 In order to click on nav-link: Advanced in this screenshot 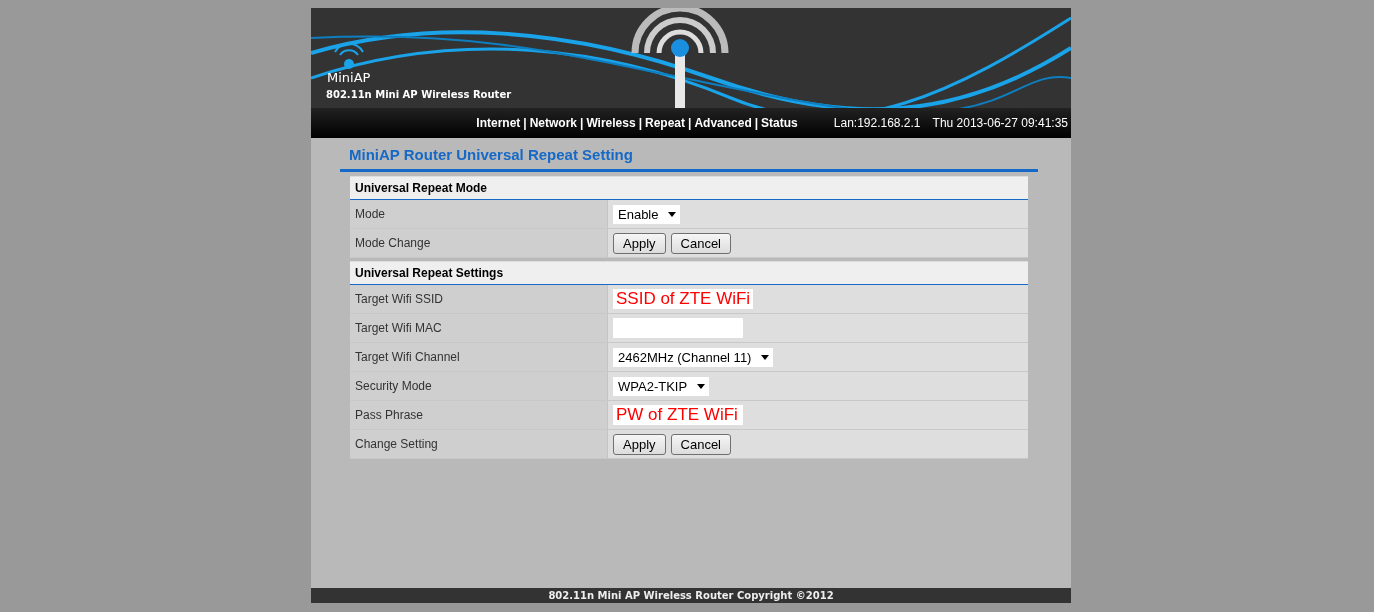, I will do `click(723, 123)`.